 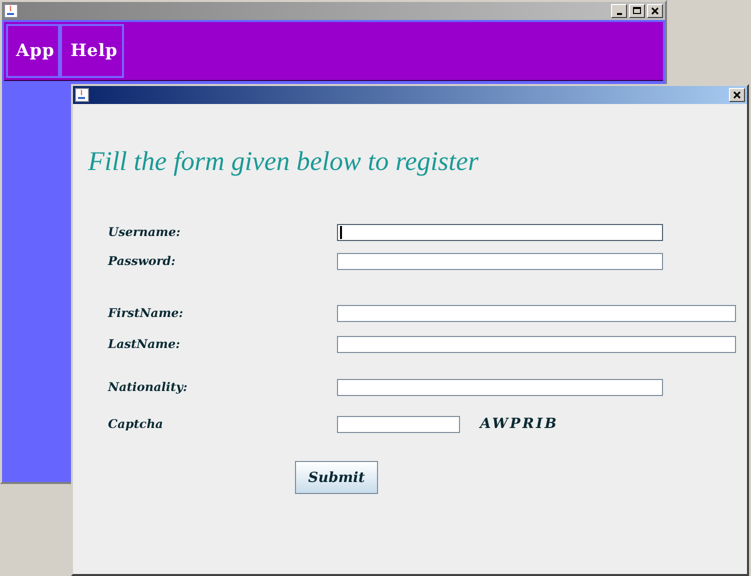 I want to click on minimize-button, so click(x=619, y=11).